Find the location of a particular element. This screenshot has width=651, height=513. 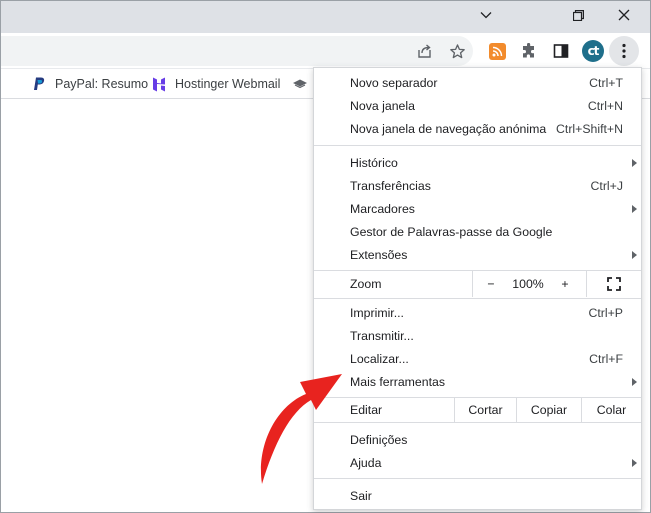

paypal-icon is located at coordinates (39, 84).